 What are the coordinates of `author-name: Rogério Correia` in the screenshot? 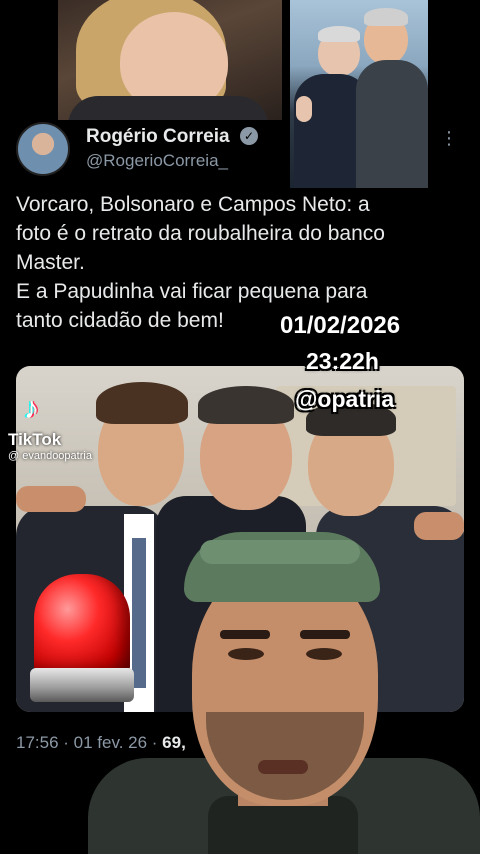 It's located at (158, 137).